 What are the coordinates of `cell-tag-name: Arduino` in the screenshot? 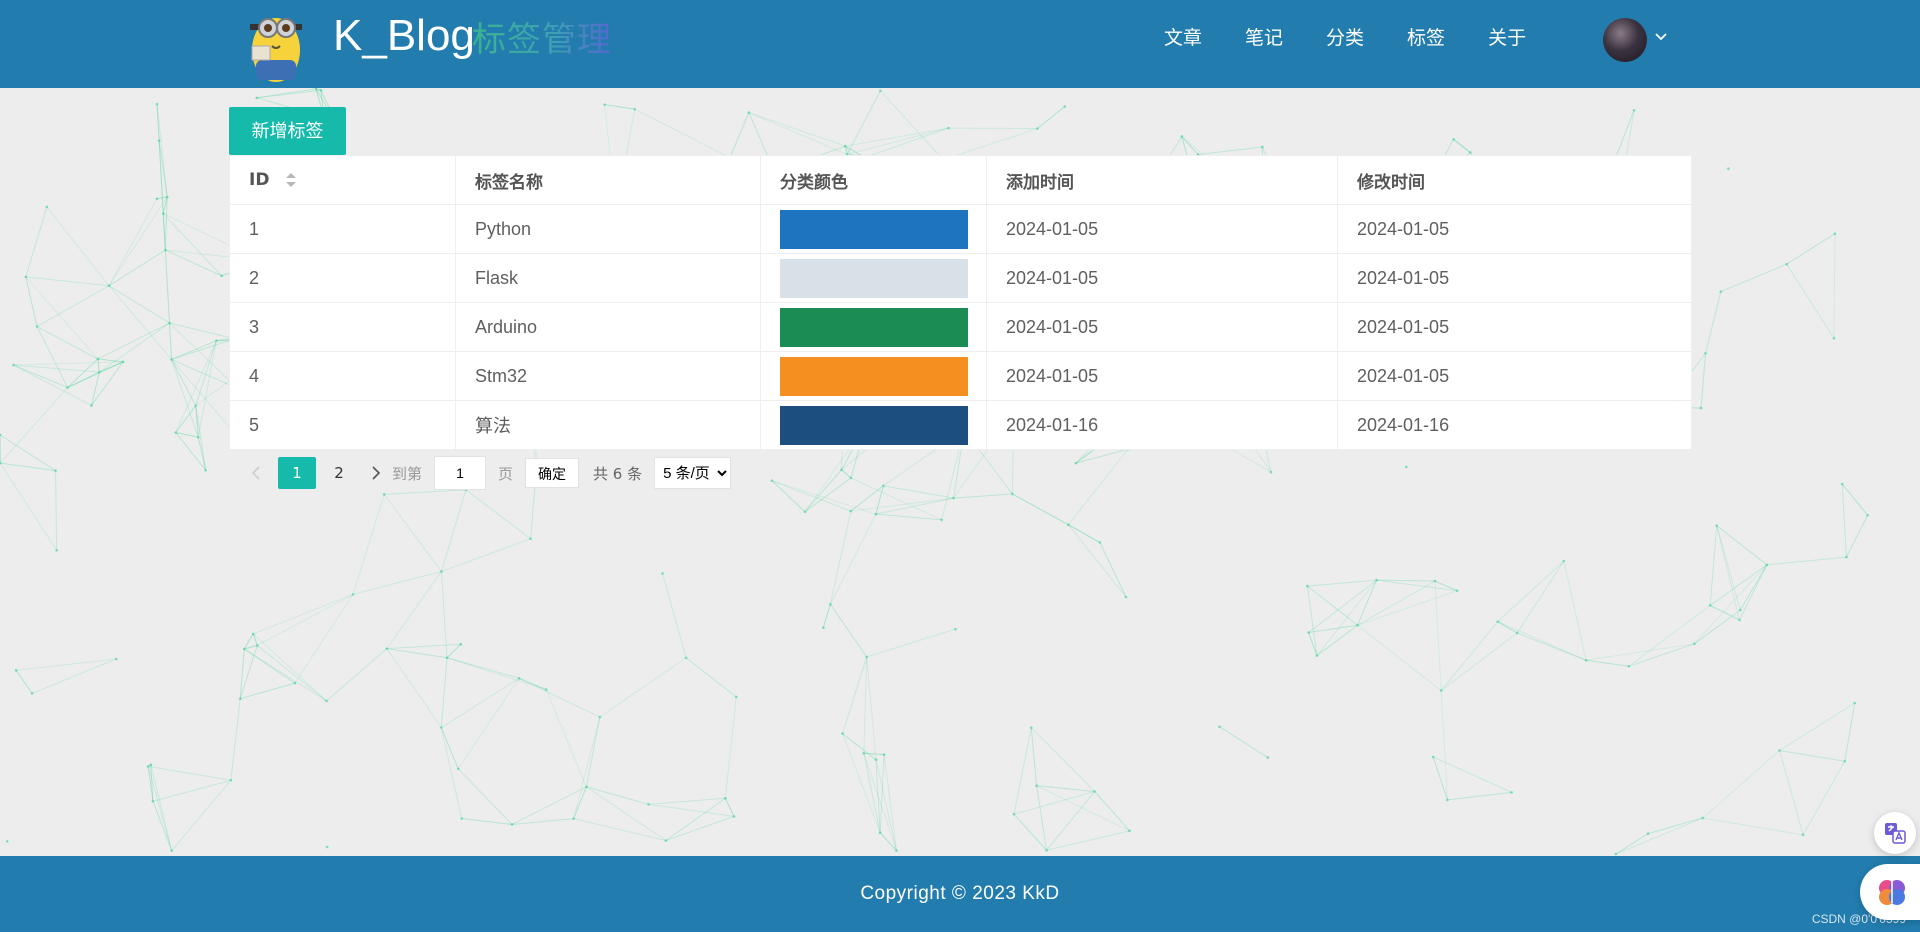 It's located at (608, 327).